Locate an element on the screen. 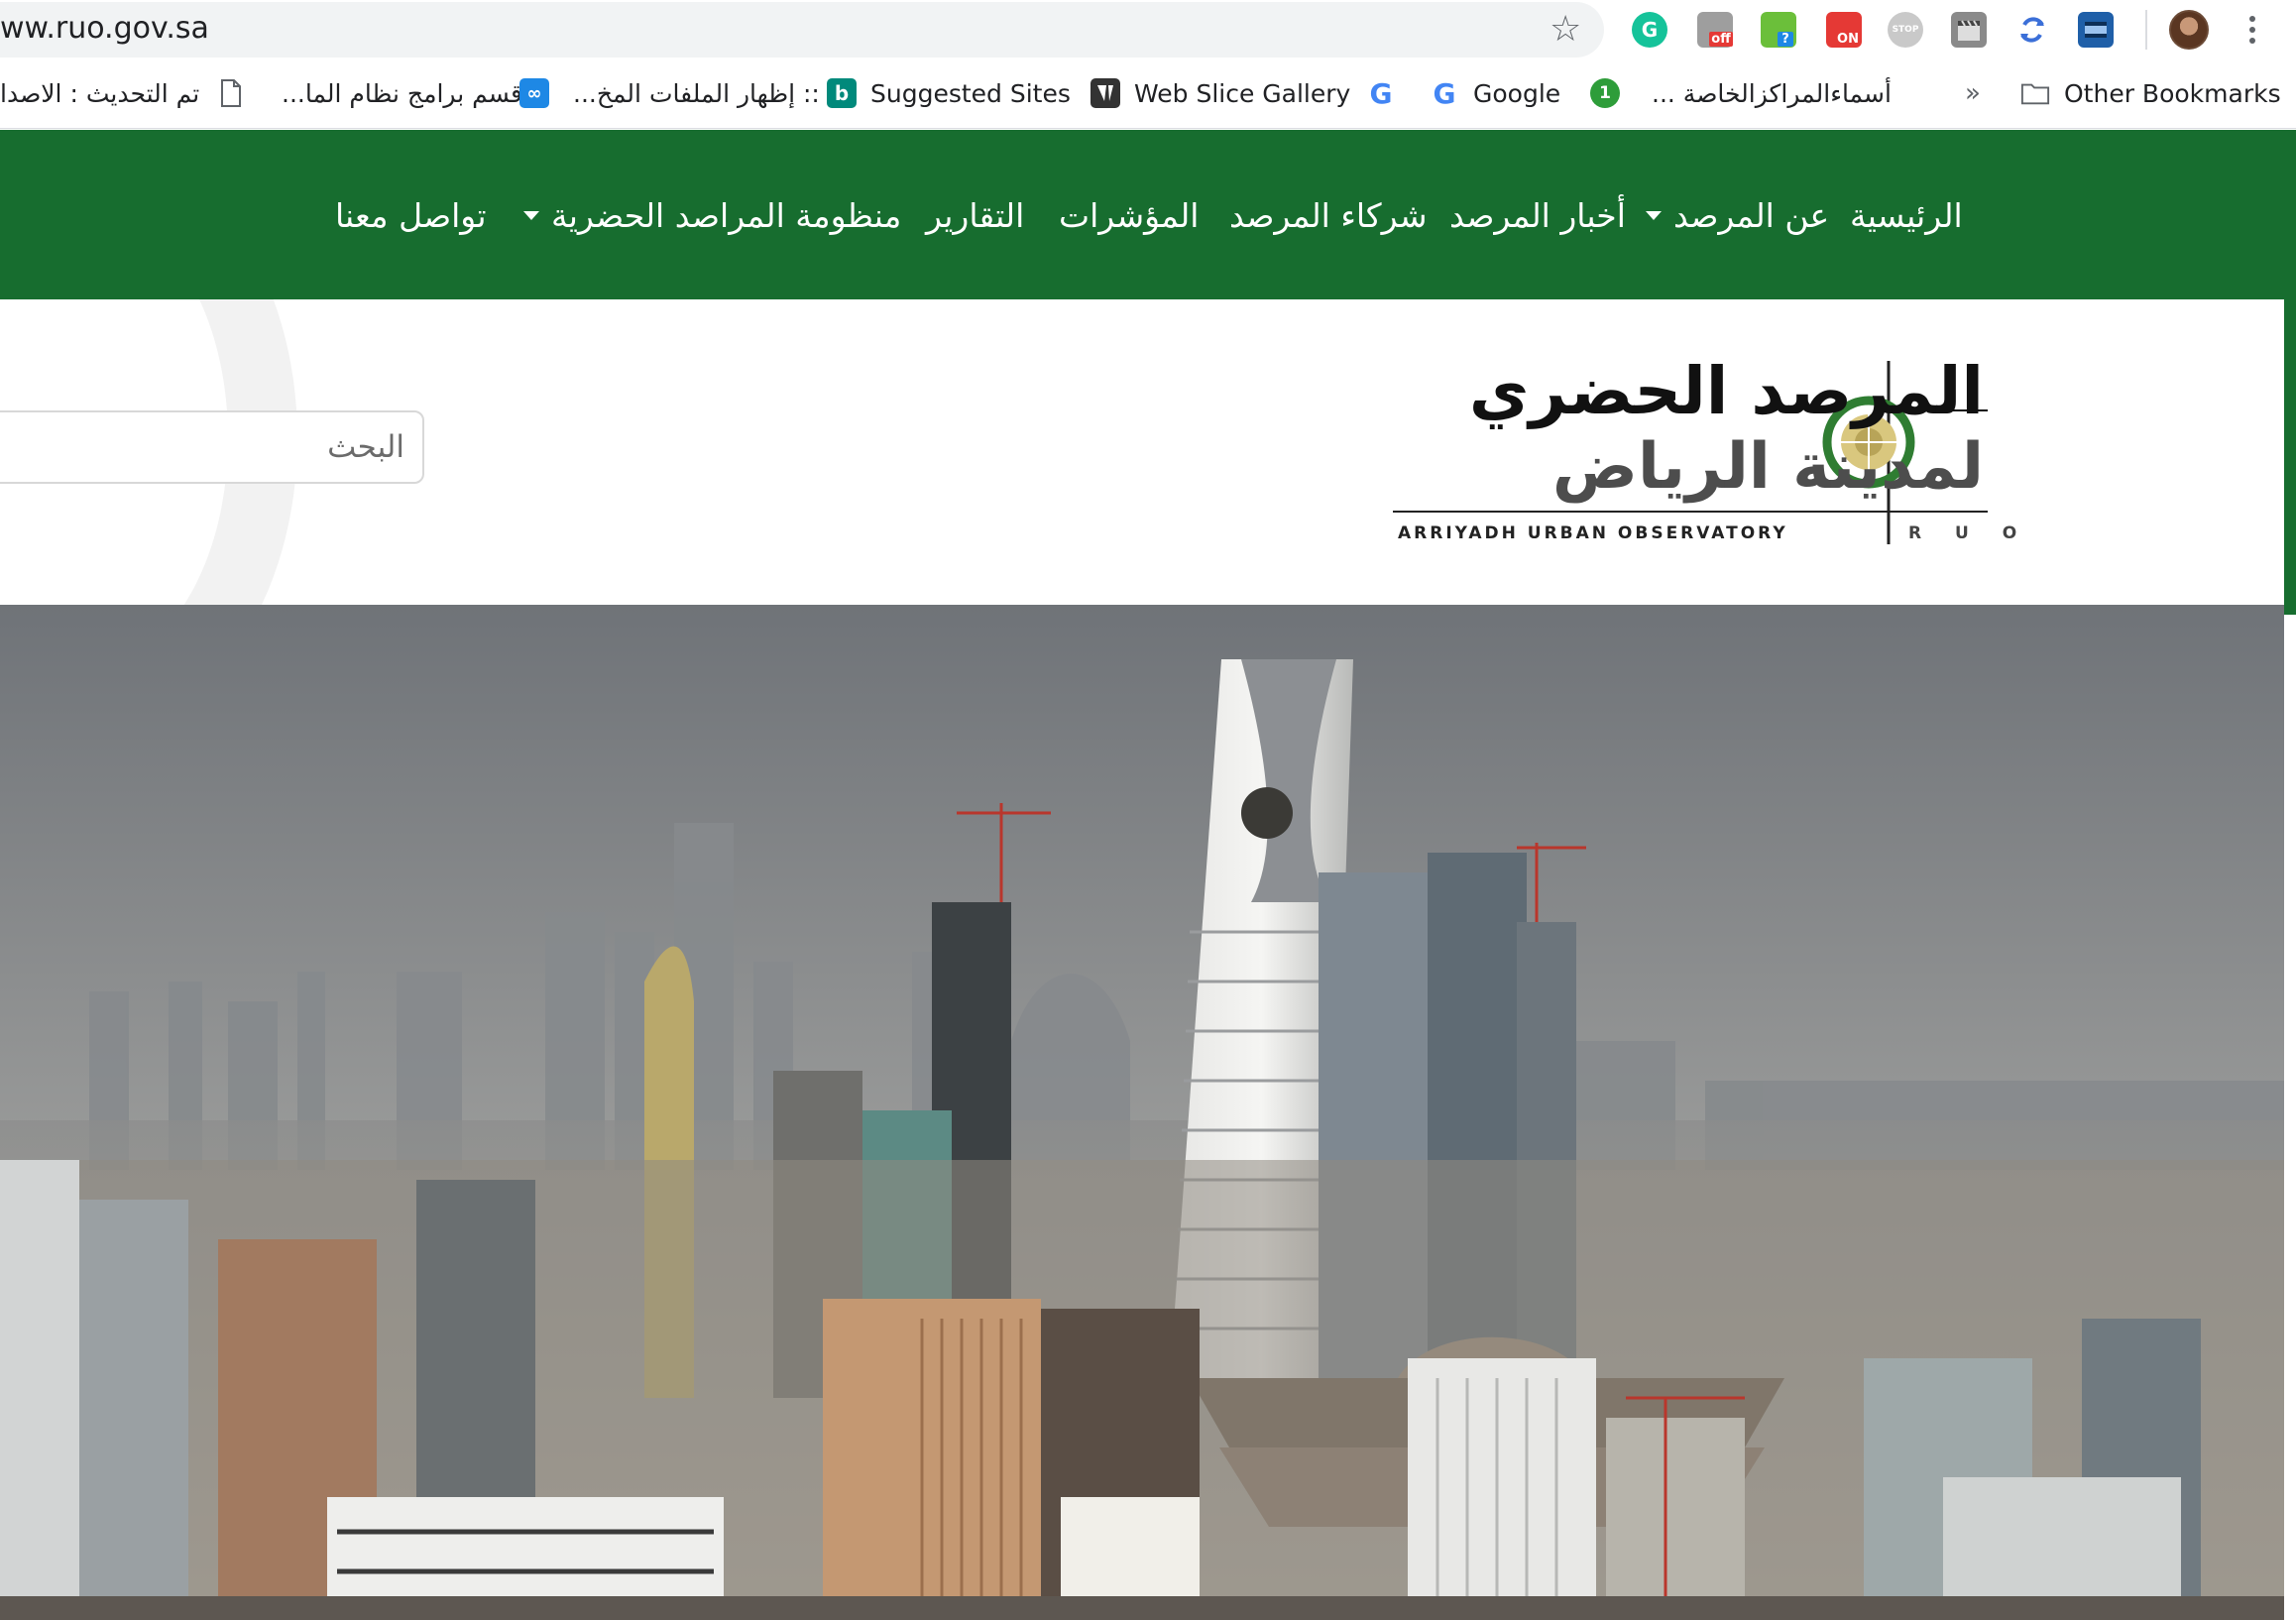 Image resolution: width=2296 pixels, height=1620 pixels. bookmark-web-slice-gallery: Web Slice Gallery is located at coordinates (1220, 93).